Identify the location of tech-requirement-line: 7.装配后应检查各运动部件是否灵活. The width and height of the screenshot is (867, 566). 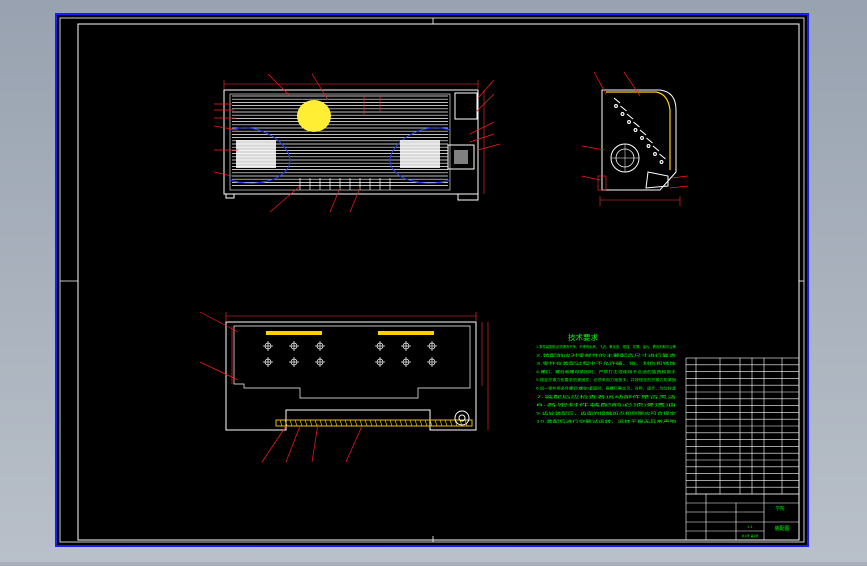
(606, 396).